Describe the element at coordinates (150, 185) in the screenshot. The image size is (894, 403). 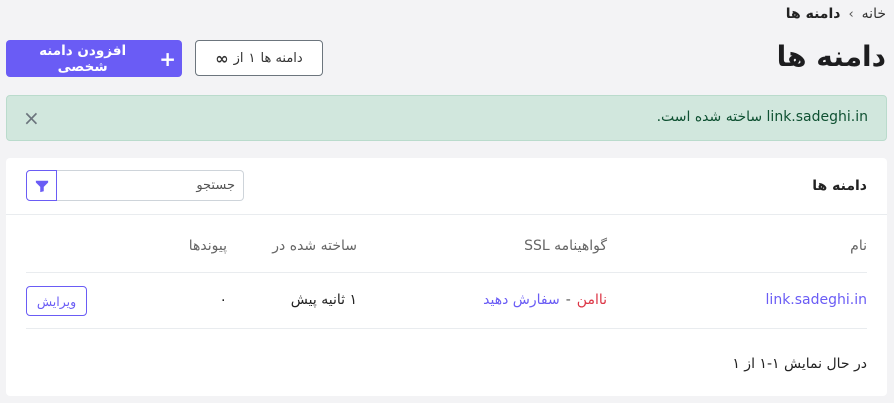
I see `search-input` at that location.